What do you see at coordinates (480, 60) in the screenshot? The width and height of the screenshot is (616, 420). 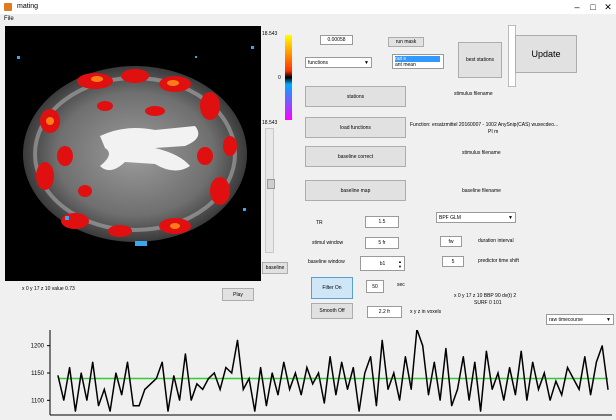 I see `best-stations-button: best stations` at bounding box center [480, 60].